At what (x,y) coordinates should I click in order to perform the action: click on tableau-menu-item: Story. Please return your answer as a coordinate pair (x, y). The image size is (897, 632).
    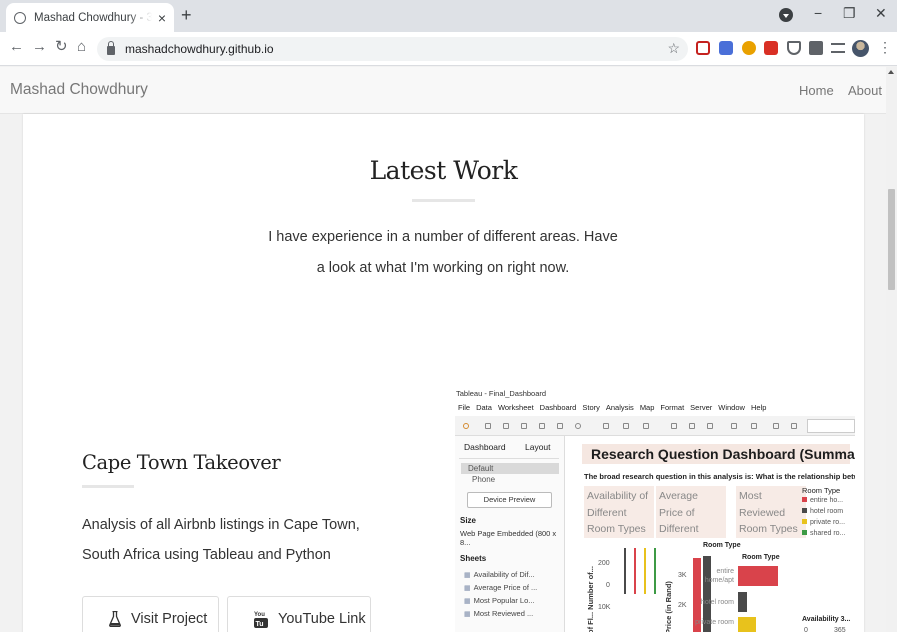
    Looking at the image, I should click on (591, 407).